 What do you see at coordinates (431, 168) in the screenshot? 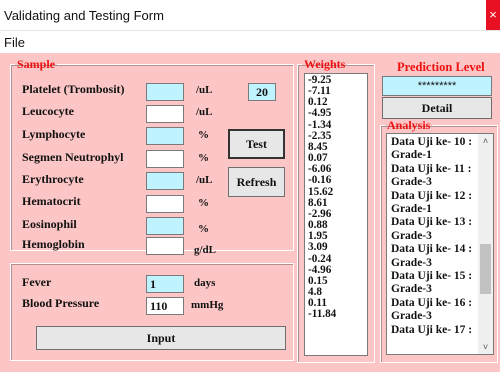
I see `list-item: Data Uji ke- 11 :` at bounding box center [431, 168].